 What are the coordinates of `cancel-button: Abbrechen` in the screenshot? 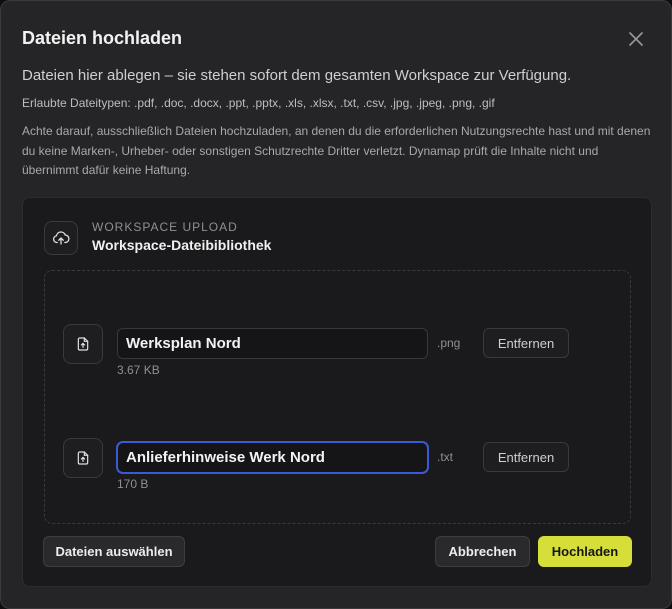 It's located at (482, 551).